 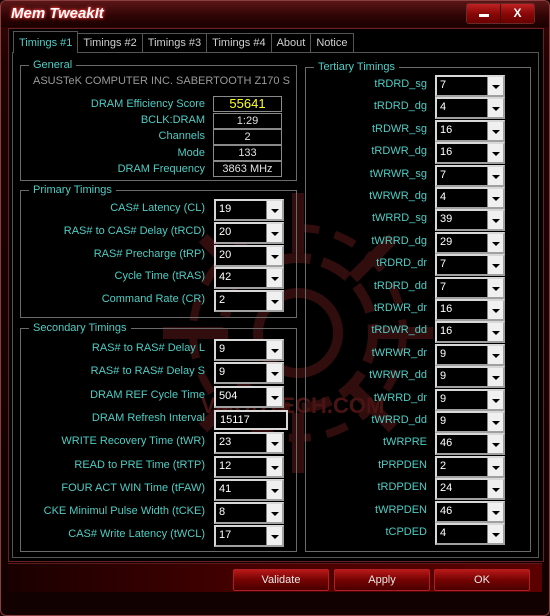 What do you see at coordinates (470, 332) in the screenshot?
I see `trdwr-dd-dropdown: 16` at bounding box center [470, 332].